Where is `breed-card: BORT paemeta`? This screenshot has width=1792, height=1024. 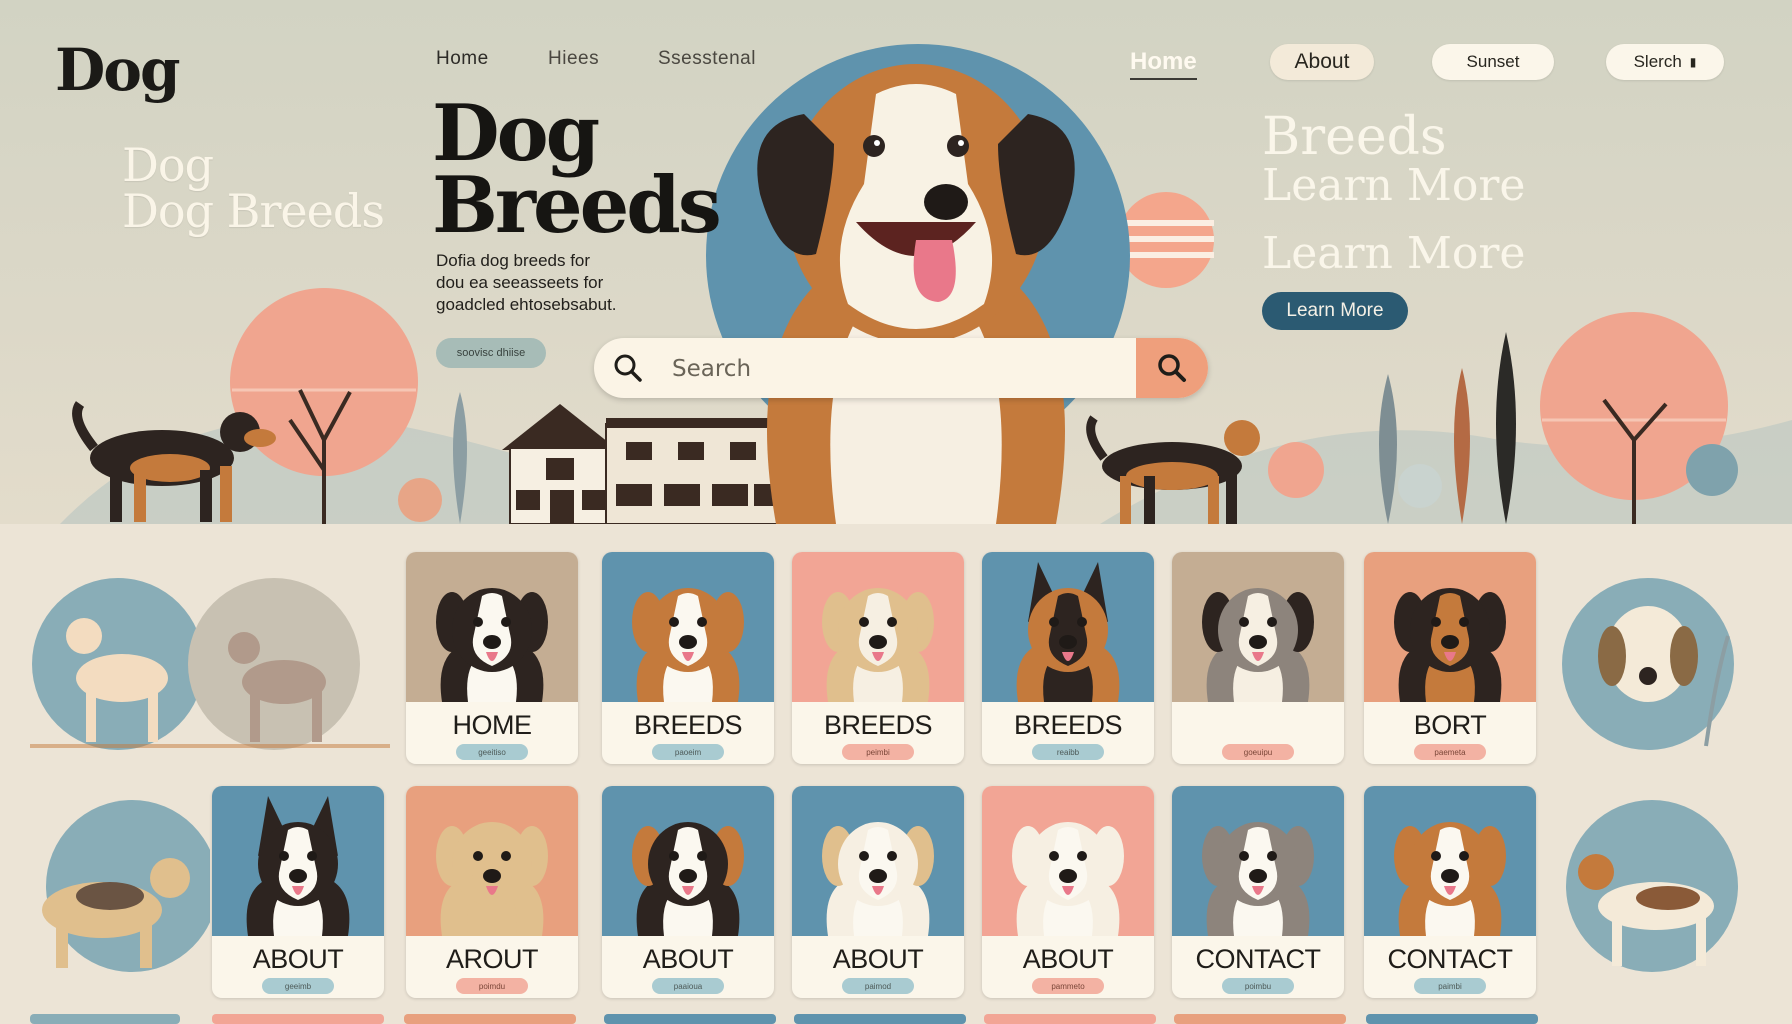 breed-card: BORT paemeta is located at coordinates (1450, 658).